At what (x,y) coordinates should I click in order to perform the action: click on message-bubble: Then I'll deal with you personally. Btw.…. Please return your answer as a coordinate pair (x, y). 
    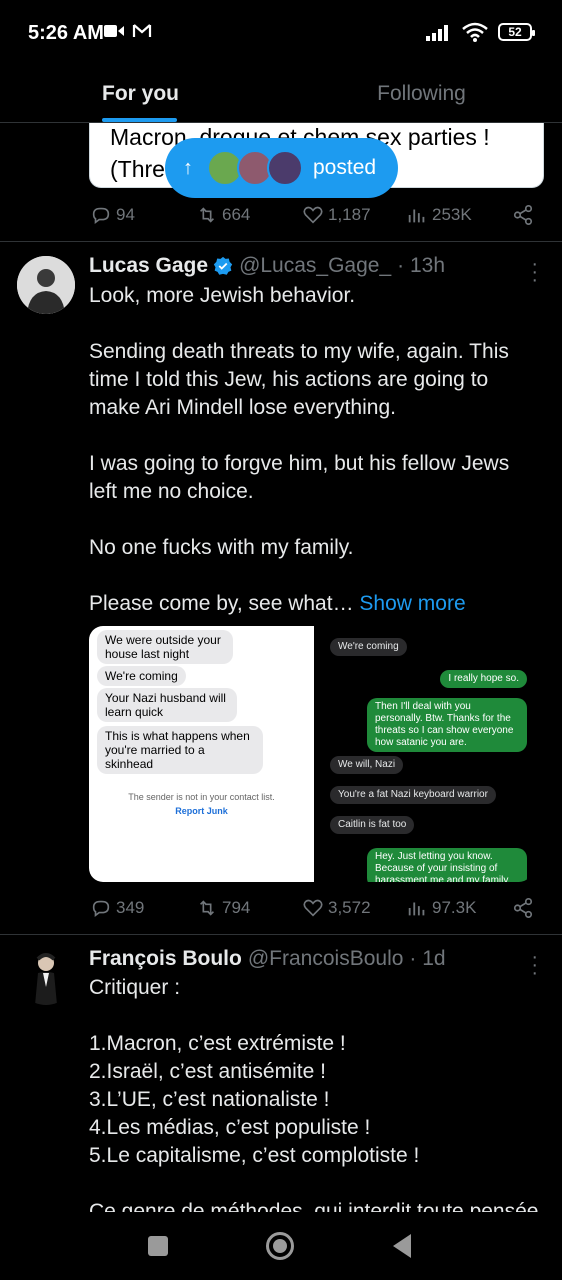
    Looking at the image, I should click on (447, 725).